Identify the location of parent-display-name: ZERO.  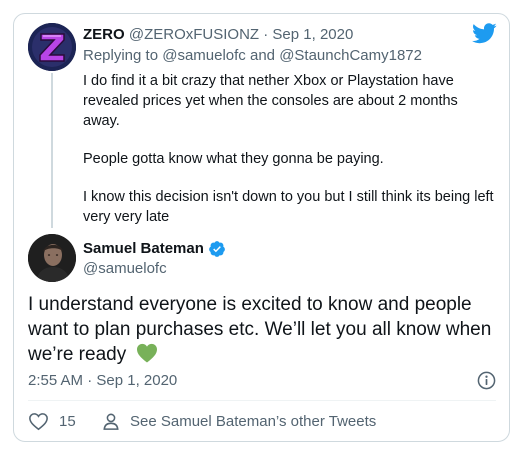
(104, 34).